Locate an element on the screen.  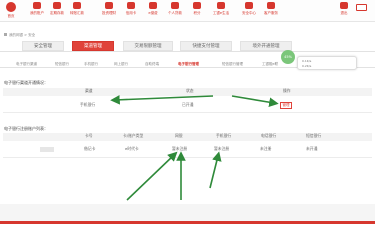
nav-item-service: 客户服务 is located at coordinates (271, 12).